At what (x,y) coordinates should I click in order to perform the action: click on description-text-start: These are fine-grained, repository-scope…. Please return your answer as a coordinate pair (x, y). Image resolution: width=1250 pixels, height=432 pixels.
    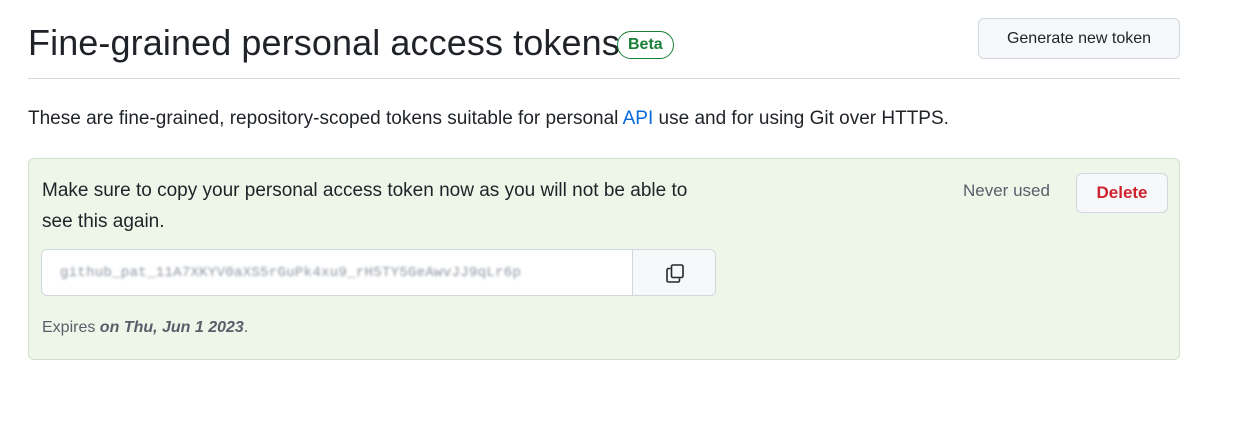
    Looking at the image, I should click on (325, 118).